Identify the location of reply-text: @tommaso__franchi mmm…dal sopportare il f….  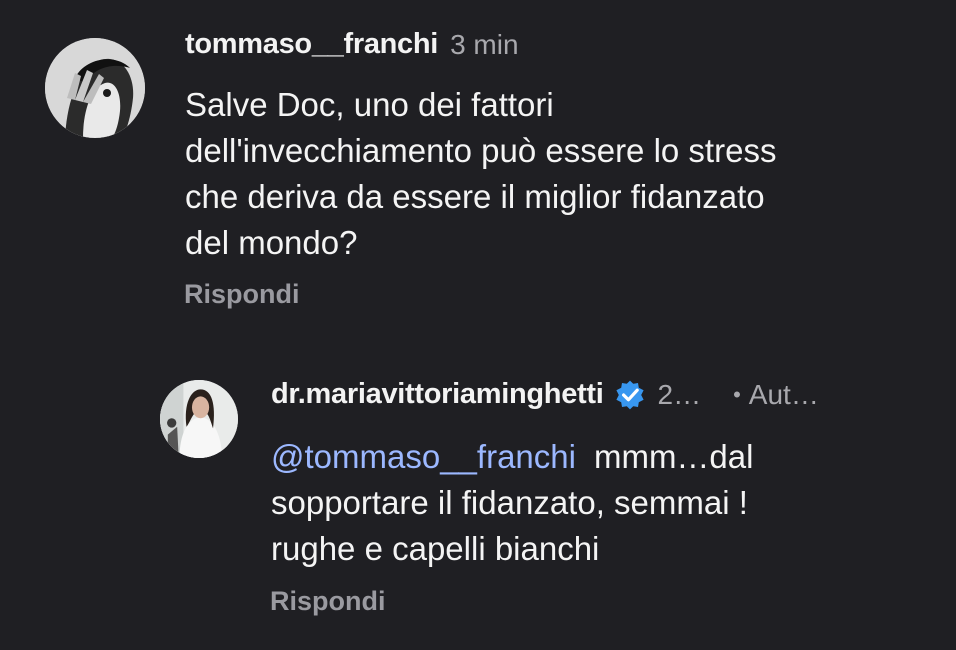
(512, 503).